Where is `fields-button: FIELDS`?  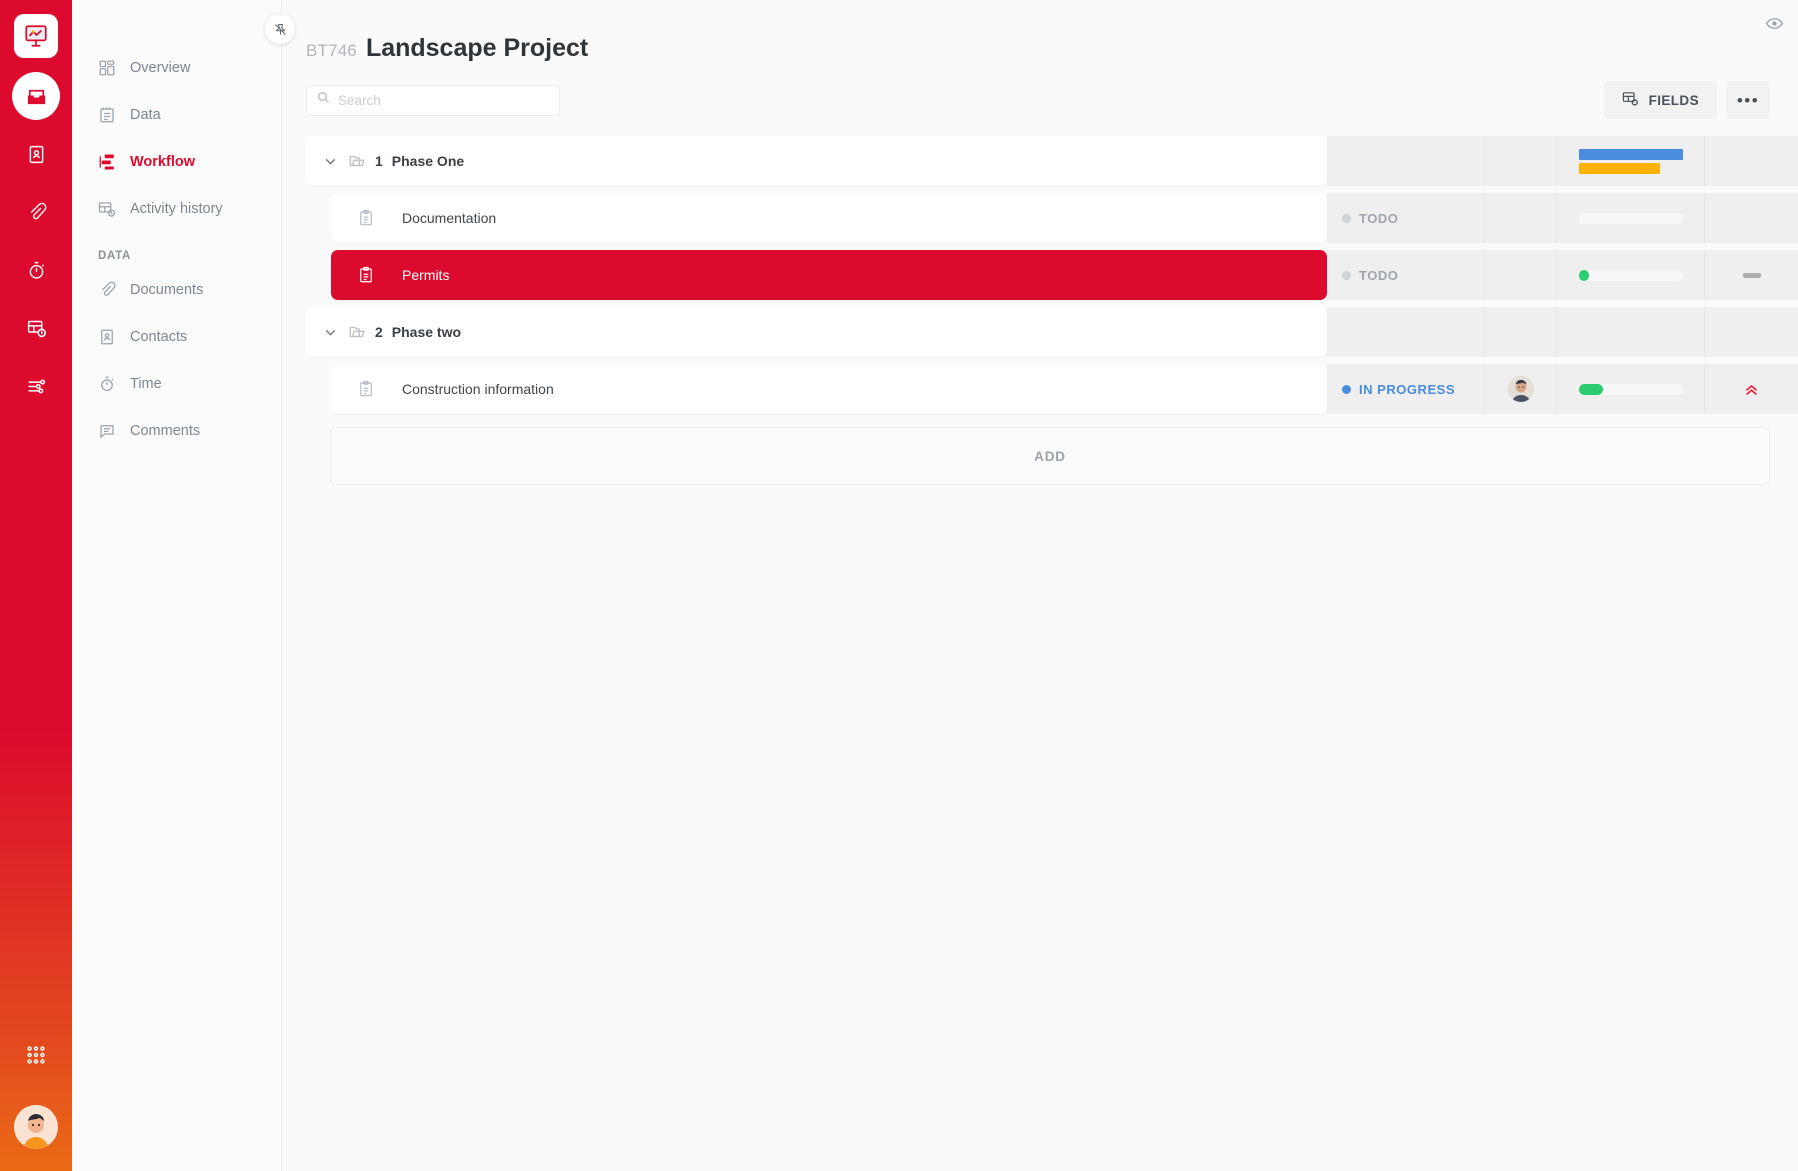 fields-button: FIELDS is located at coordinates (1660, 100).